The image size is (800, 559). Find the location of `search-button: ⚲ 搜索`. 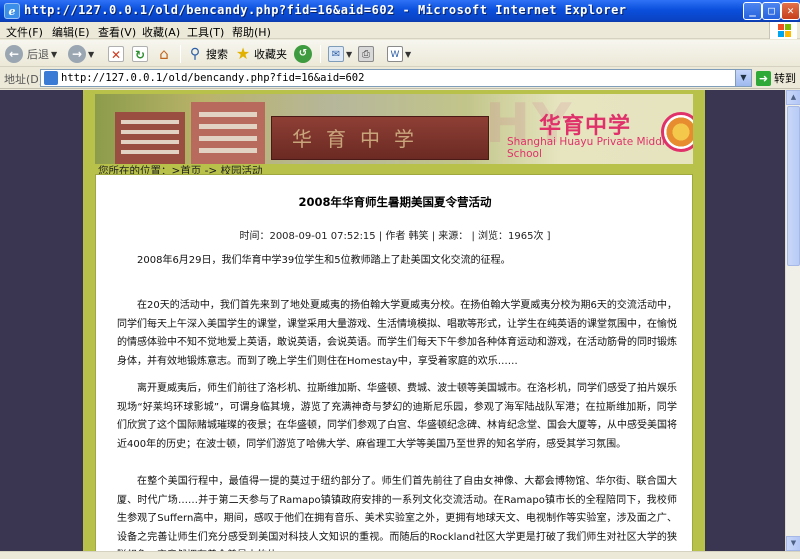

search-button: ⚲ 搜索 is located at coordinates (207, 54).